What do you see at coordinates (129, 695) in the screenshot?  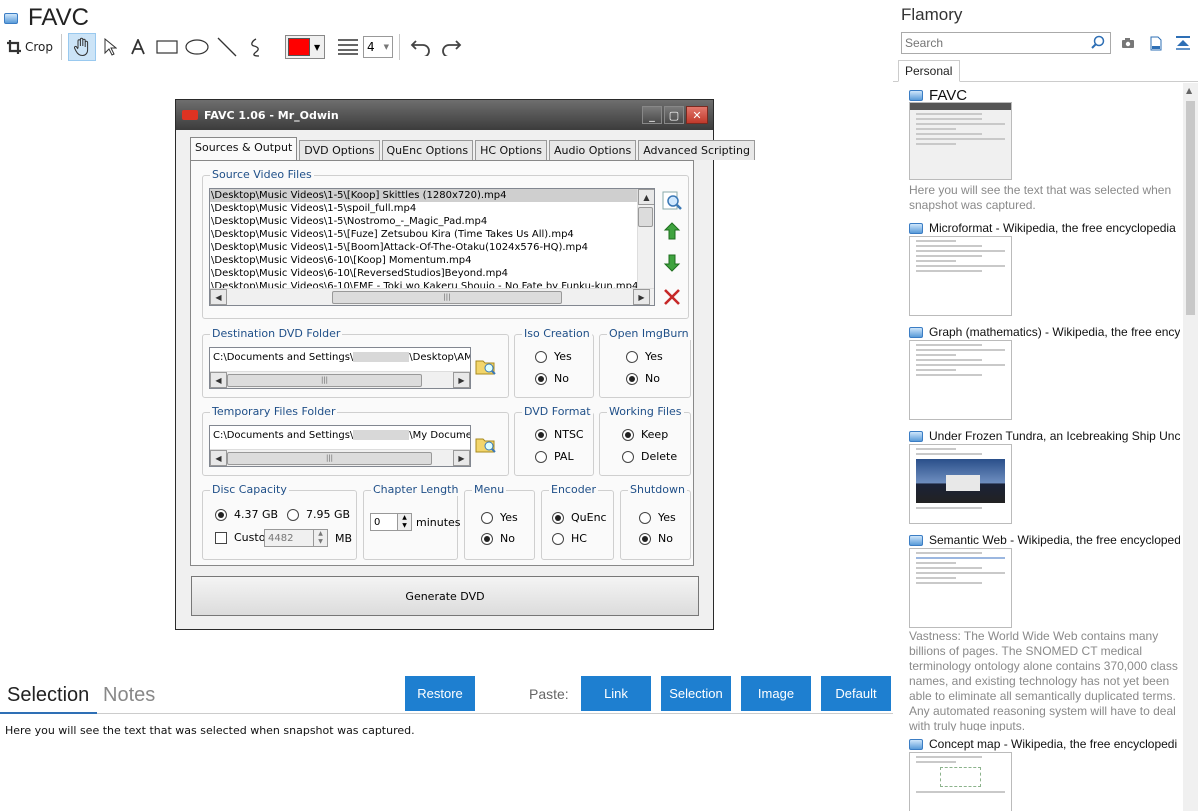 I see `tab-notes: Notes` at bounding box center [129, 695].